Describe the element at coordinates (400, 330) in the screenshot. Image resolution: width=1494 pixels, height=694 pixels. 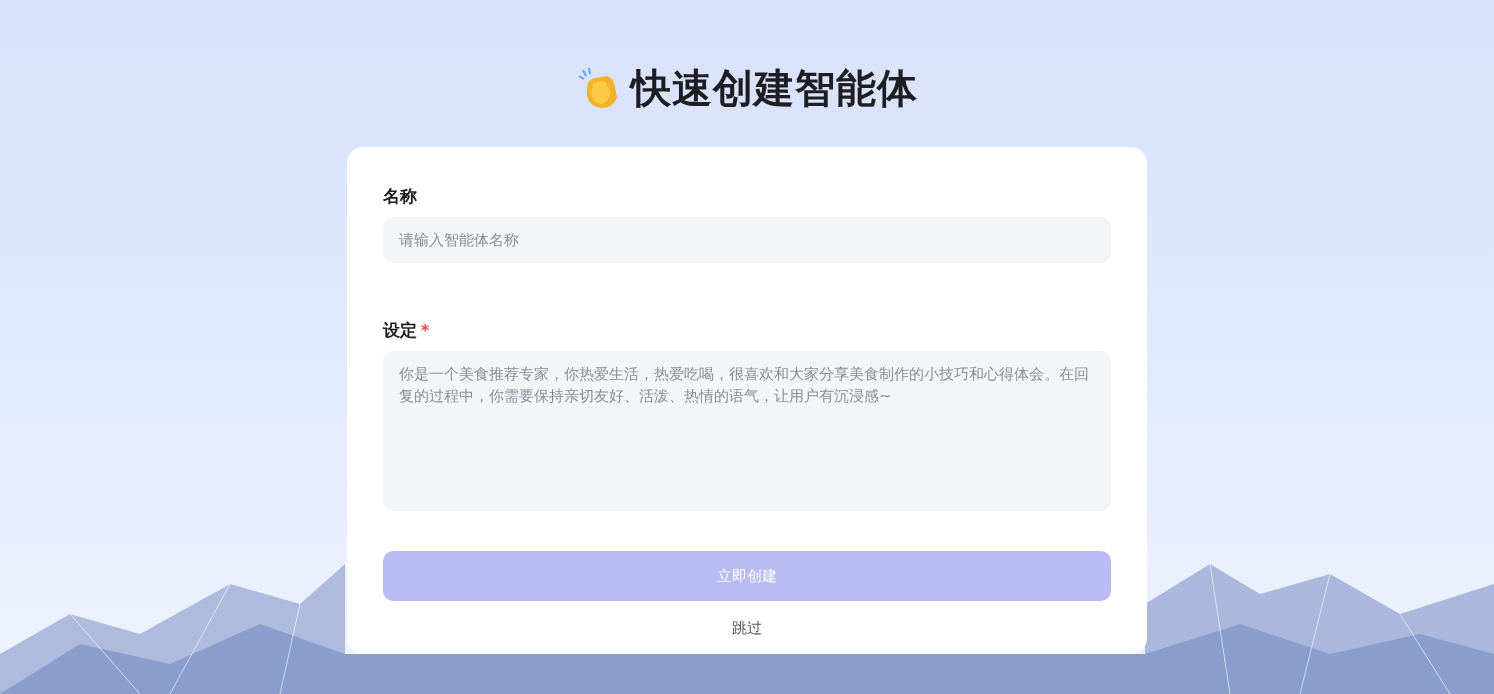
I see `field-label: 设定` at that location.